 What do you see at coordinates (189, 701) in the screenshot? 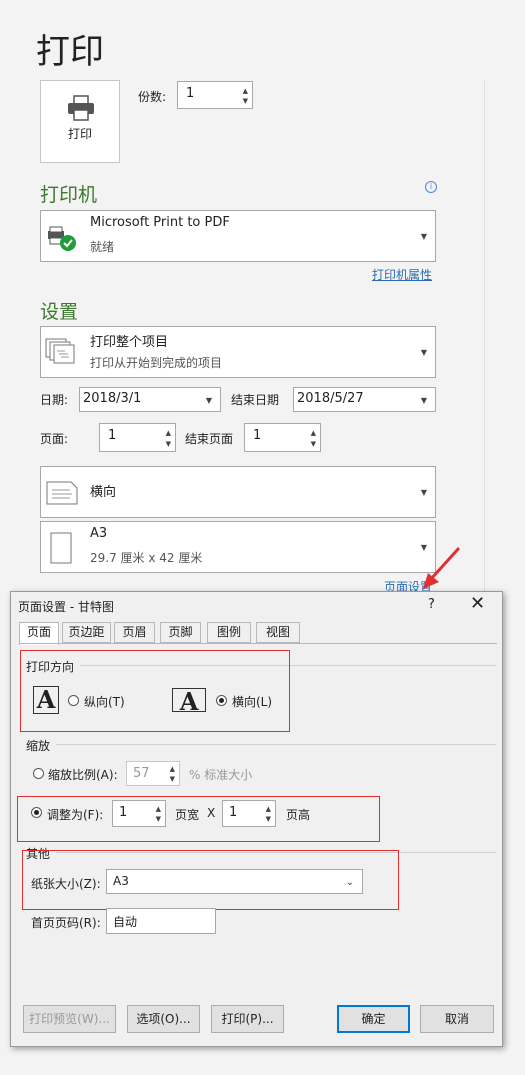
I see `landscape-a-icon: A` at bounding box center [189, 701].